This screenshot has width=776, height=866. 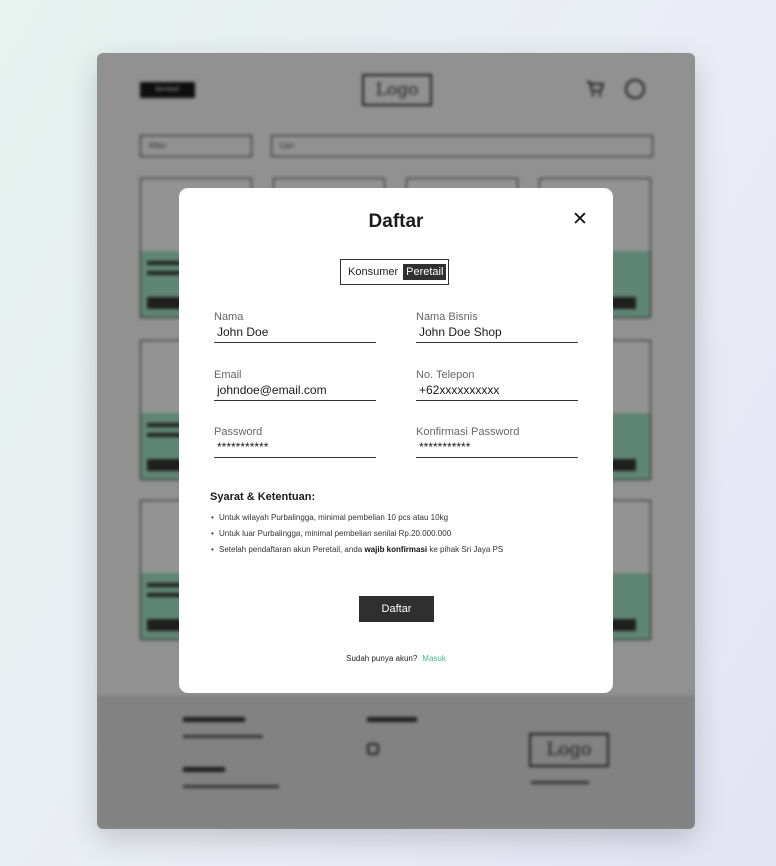 What do you see at coordinates (468, 432) in the screenshot?
I see `konfirmasi-password-label: Konfirmasi Password` at bounding box center [468, 432].